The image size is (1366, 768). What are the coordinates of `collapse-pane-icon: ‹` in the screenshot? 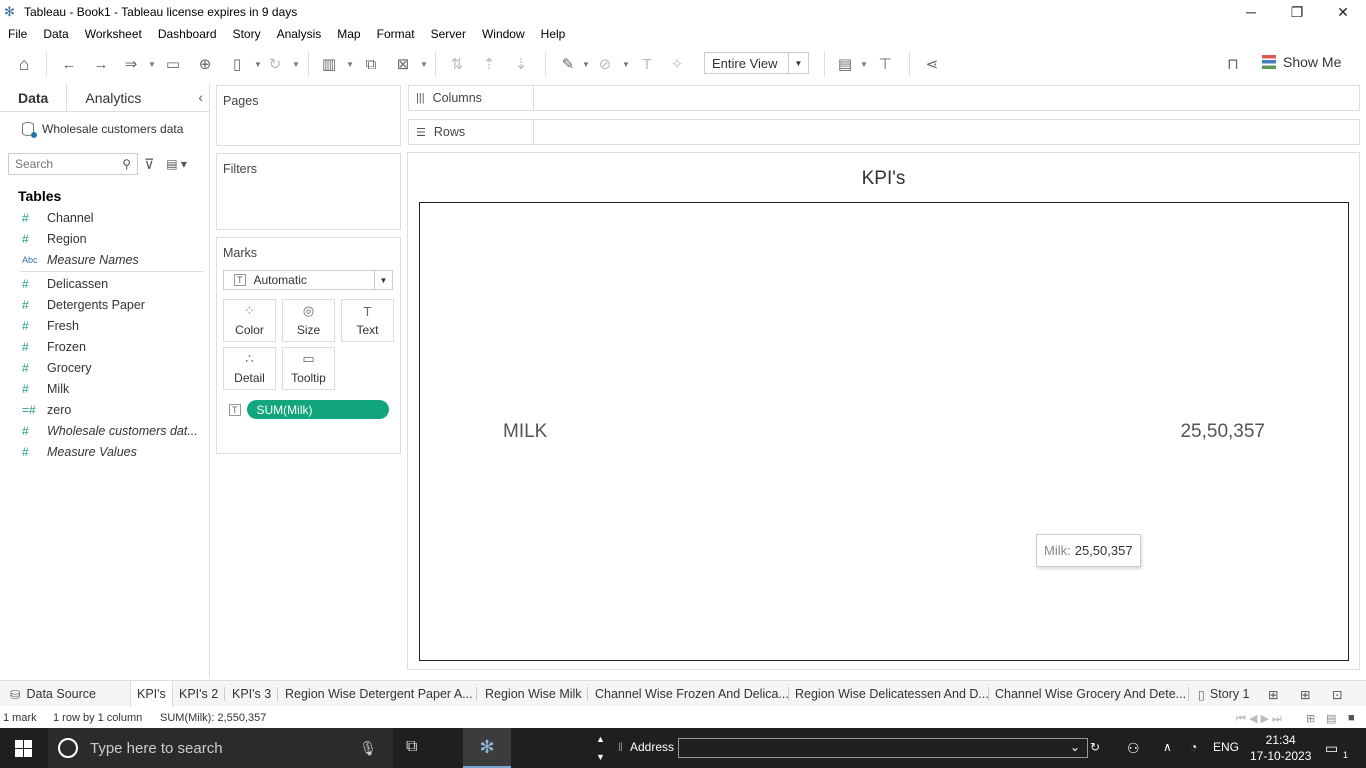 It's located at (200, 97).